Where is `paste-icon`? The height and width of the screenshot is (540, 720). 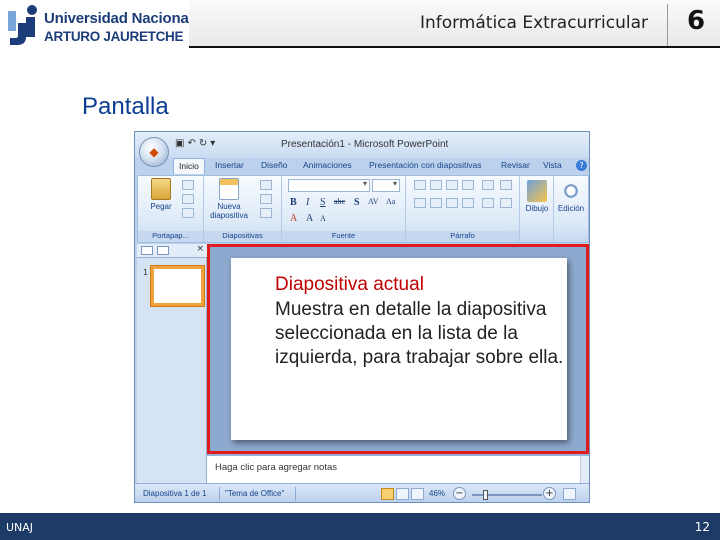 paste-icon is located at coordinates (161, 189).